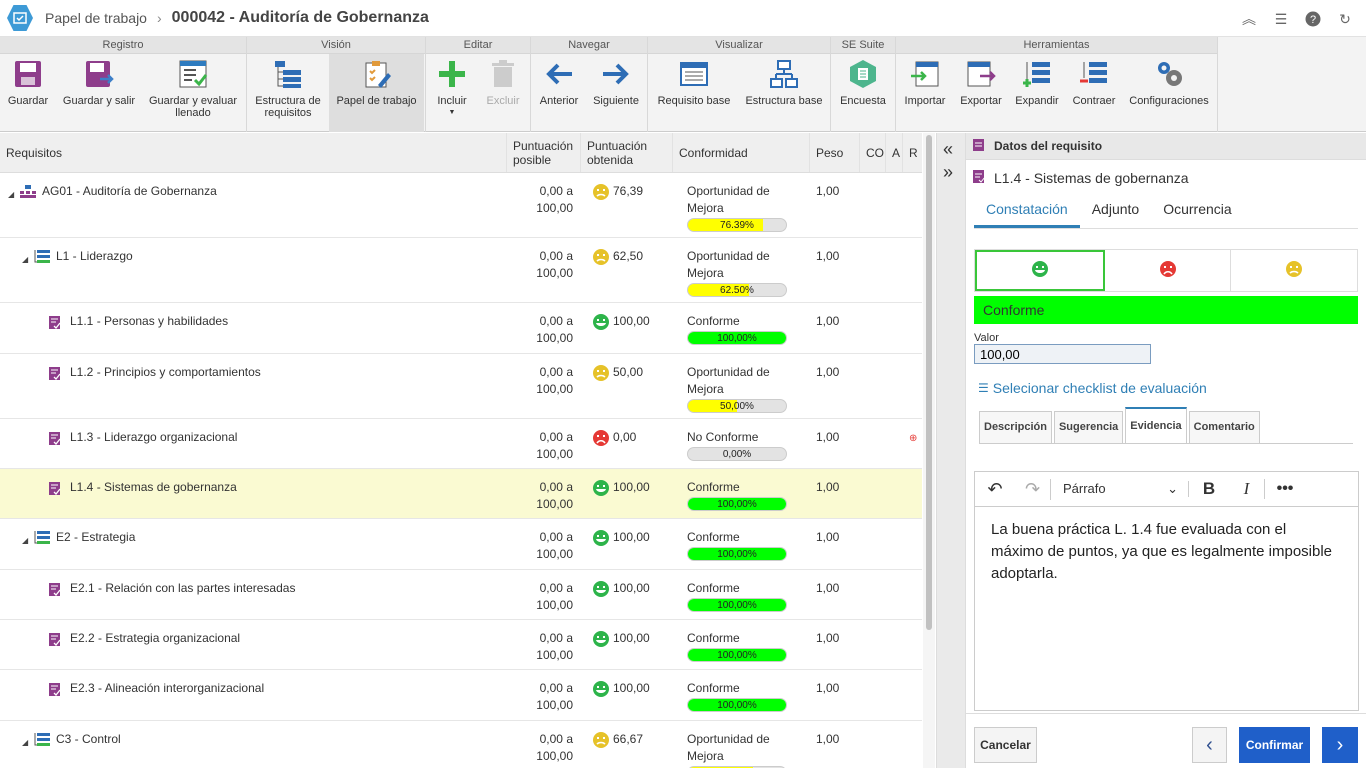 Image resolution: width=1366 pixels, height=768 pixels. Describe the element at coordinates (99, 93) in the screenshot. I see `save-exit-button: Guardar y salir` at that location.